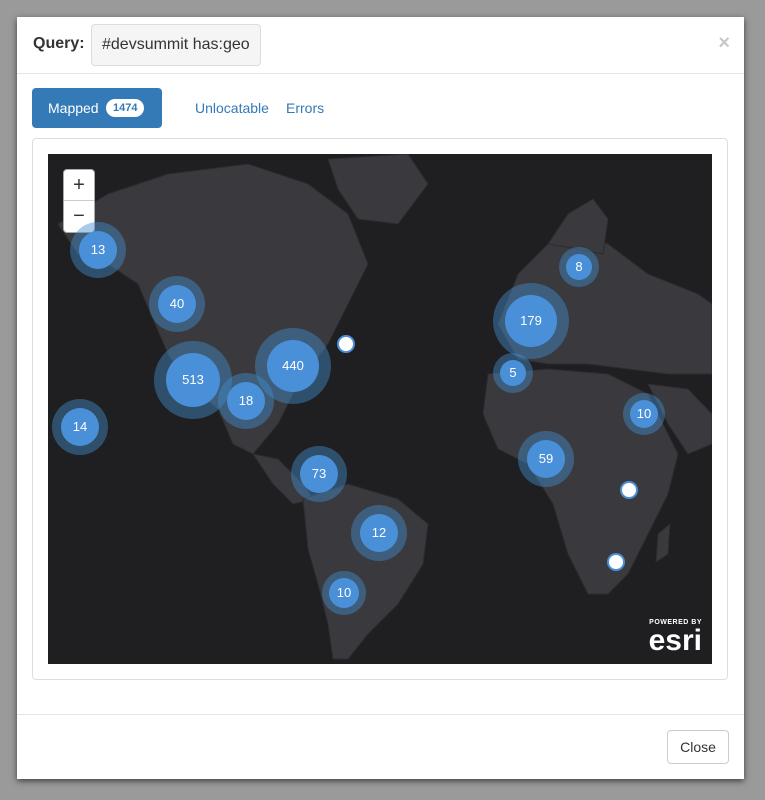 The width and height of the screenshot is (765, 800). I want to click on tab-mapped: Mapped 1474, so click(97, 108).